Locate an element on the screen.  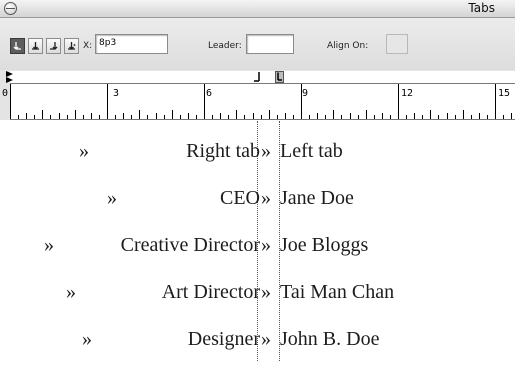
leader-field is located at coordinates (270, 44).